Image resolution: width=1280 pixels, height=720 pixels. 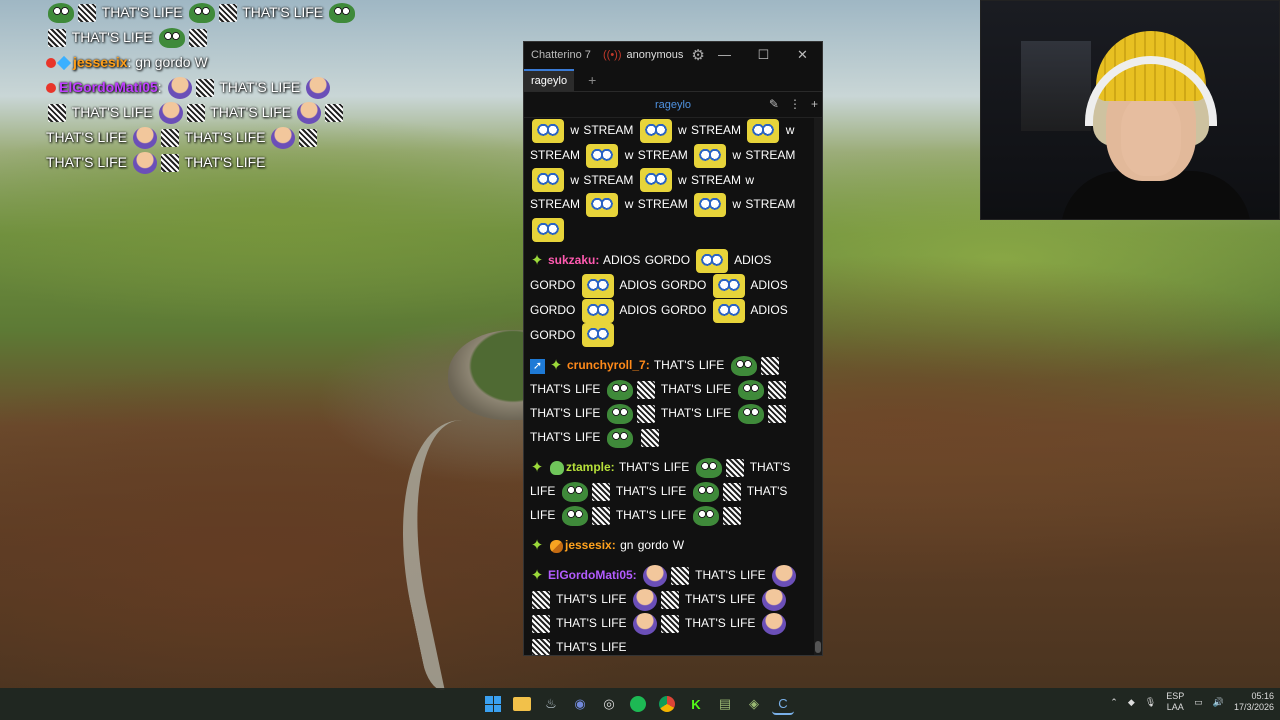 What do you see at coordinates (592, 575) in the screenshot?
I see `chat-username: ElGordoMati05:` at bounding box center [592, 575].